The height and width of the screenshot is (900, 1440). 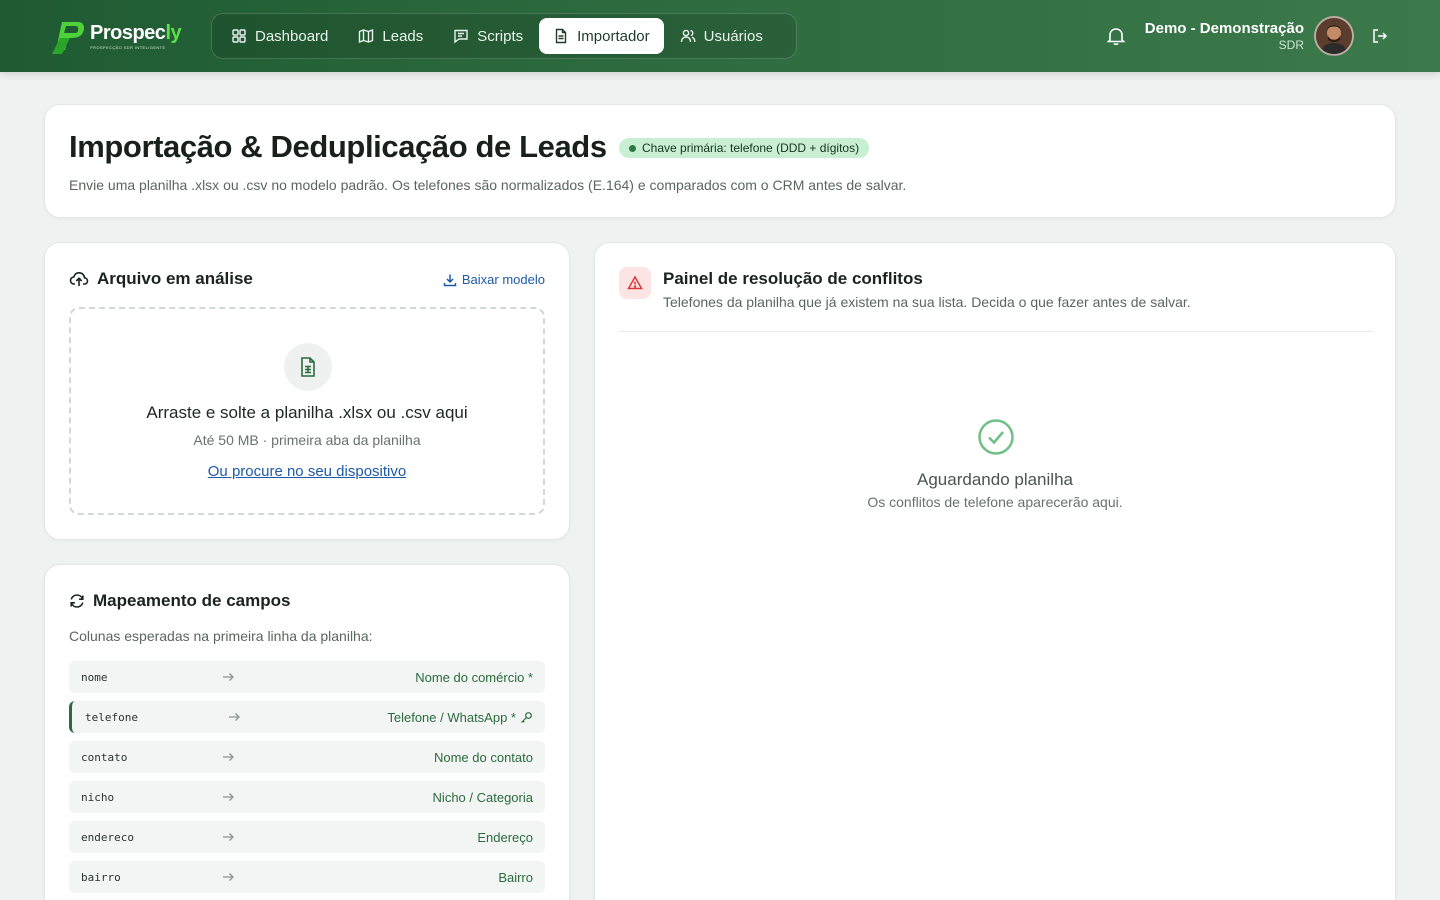 I want to click on nav-label: Dashboard, so click(x=292, y=36).